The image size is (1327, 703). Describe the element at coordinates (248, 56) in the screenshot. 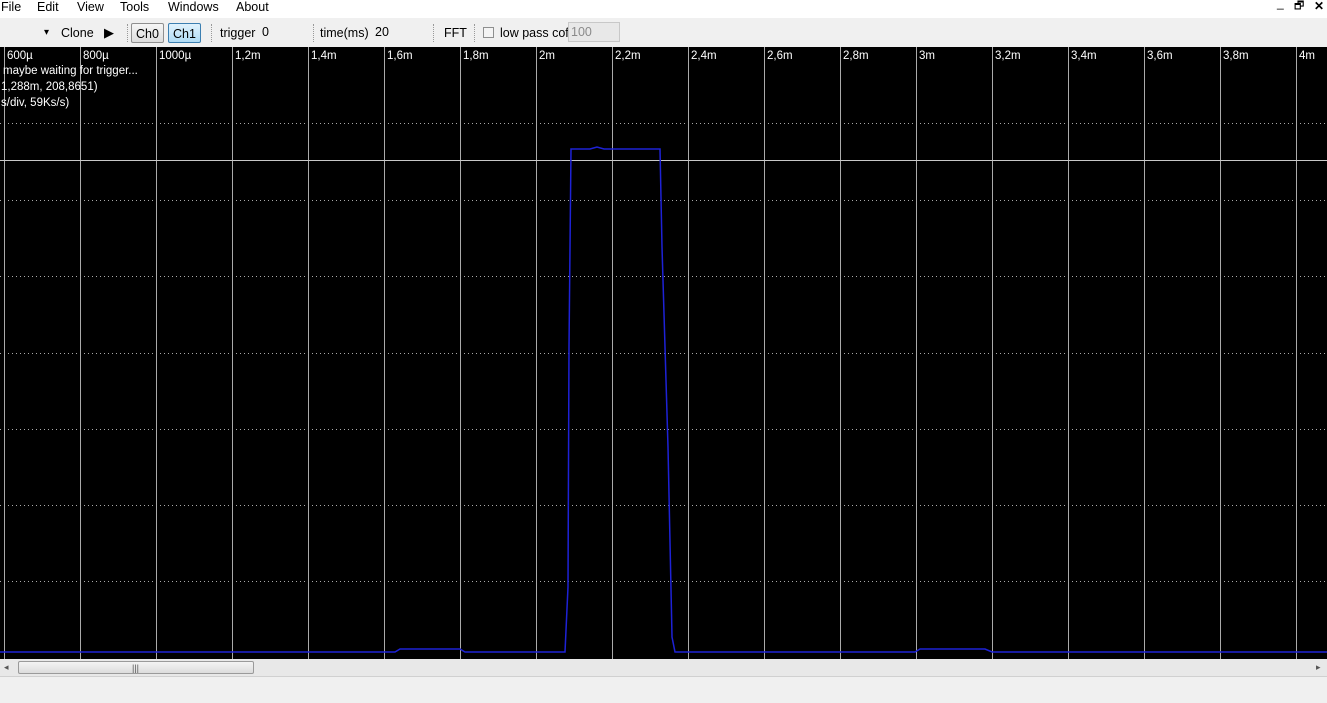

I see `x-tick-label: 1,2m` at that location.